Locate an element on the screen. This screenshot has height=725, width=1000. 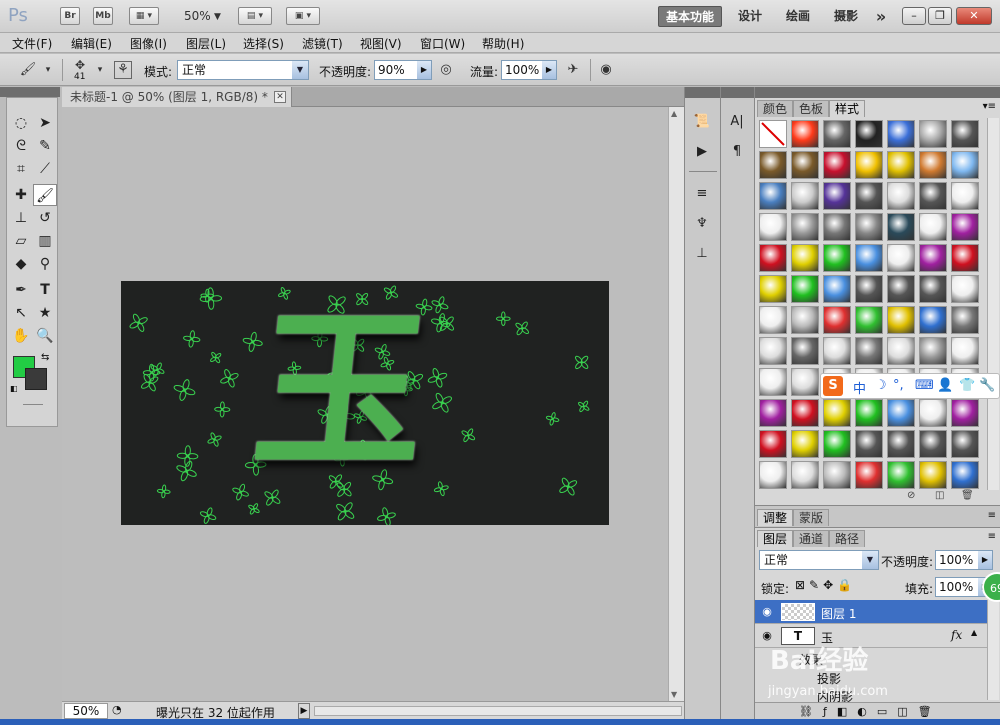
marquee-tool-icon: ◌ is located at coordinates (21, 123).